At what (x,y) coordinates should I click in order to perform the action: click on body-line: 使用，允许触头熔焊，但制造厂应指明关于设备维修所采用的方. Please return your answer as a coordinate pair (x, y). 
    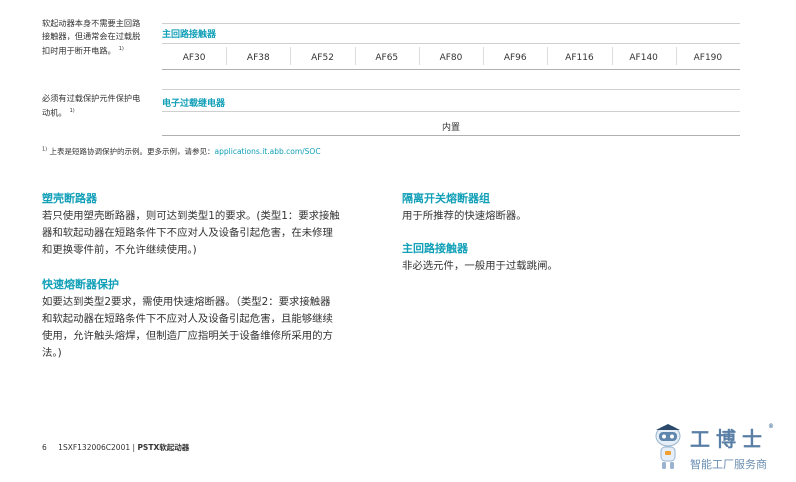
    Looking at the image, I should click on (187, 336).